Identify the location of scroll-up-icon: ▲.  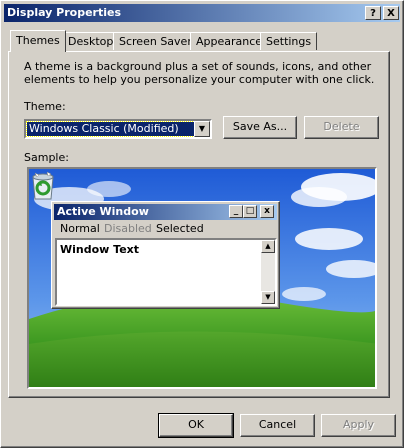
(268, 246).